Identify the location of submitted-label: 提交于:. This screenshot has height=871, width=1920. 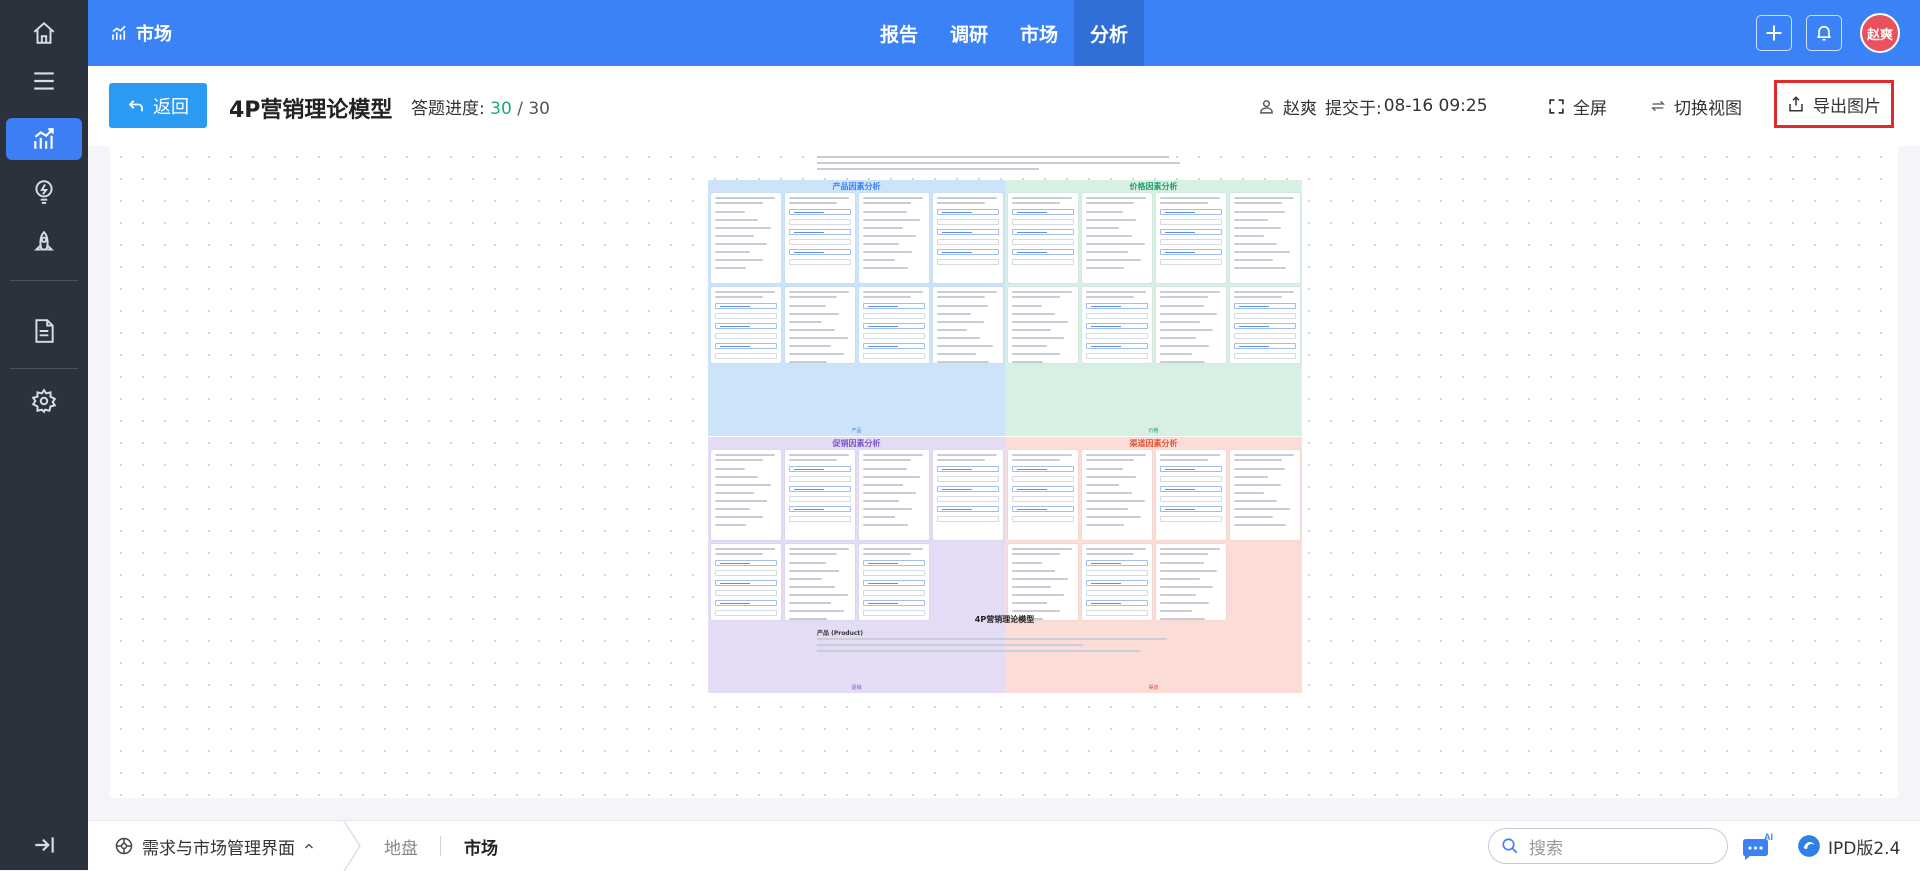
(1353, 108).